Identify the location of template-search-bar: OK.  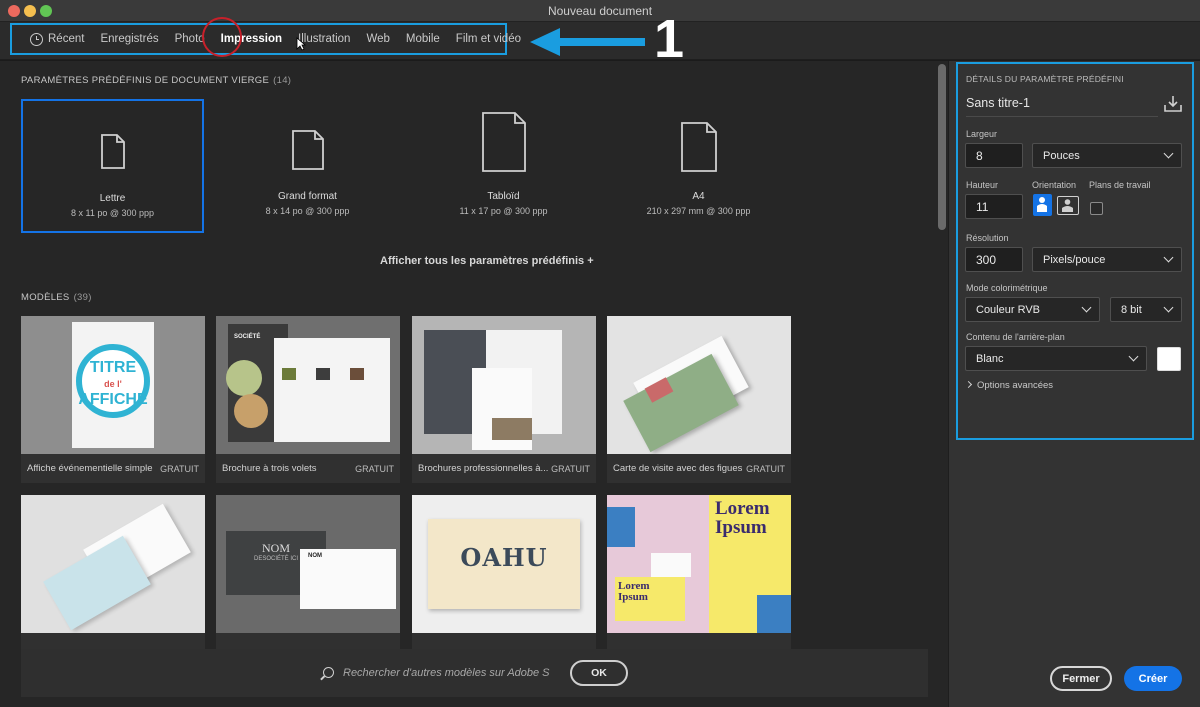
(474, 673).